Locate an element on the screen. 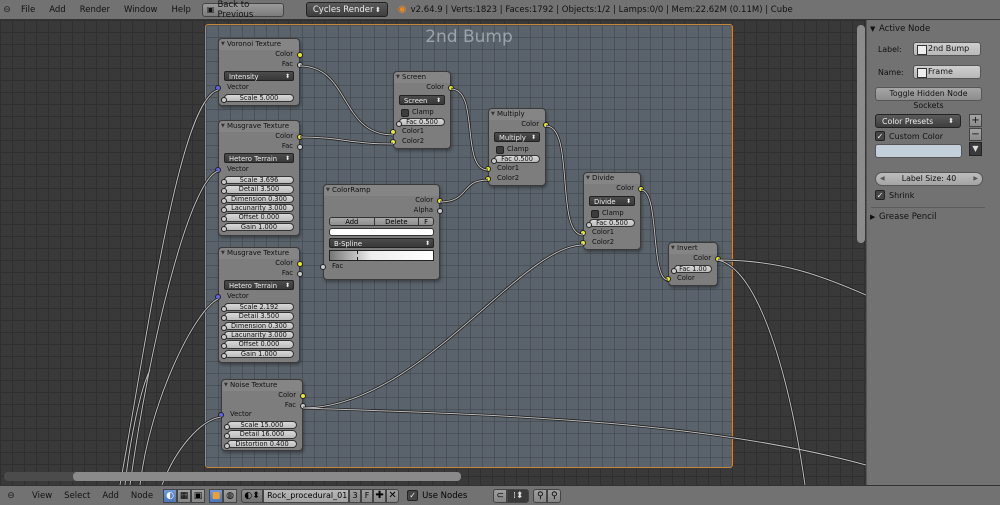 The width and height of the screenshot is (1000, 505). custom-color-swatch is located at coordinates (918, 151).